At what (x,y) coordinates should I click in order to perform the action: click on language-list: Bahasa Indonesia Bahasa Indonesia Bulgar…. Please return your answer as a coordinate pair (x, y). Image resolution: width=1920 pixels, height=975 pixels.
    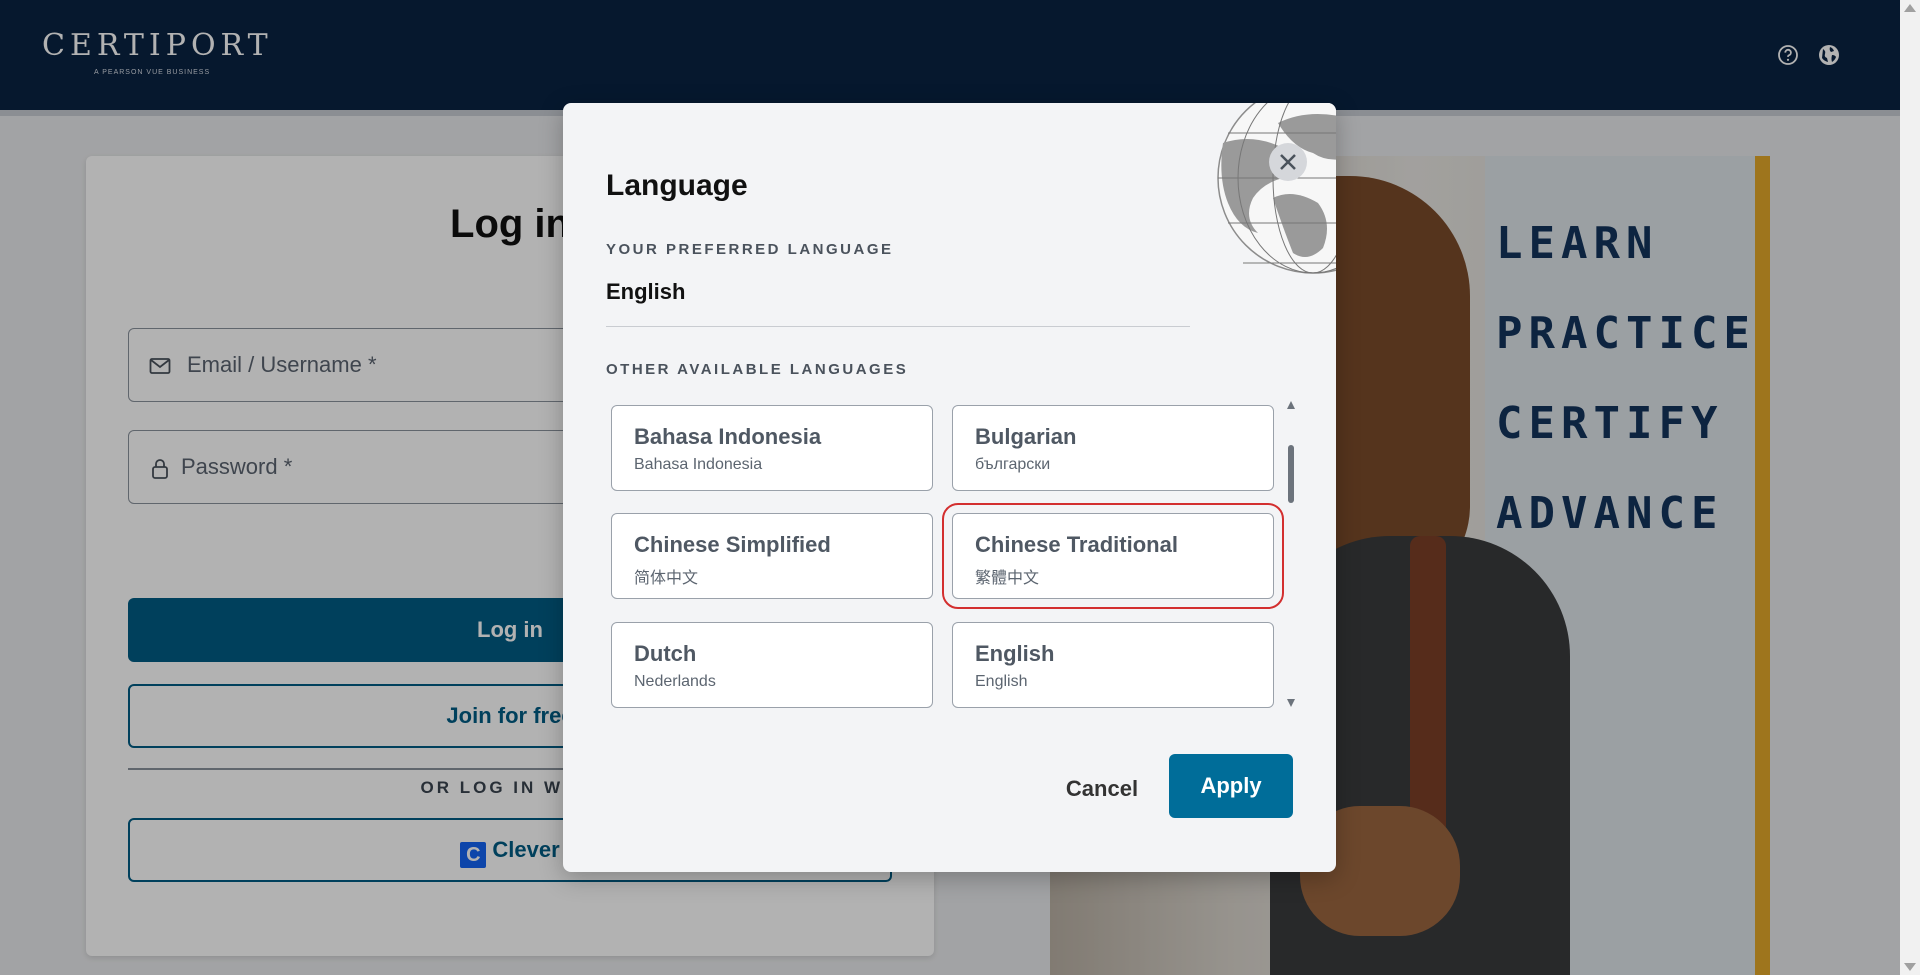
    Looking at the image, I should click on (948, 553).